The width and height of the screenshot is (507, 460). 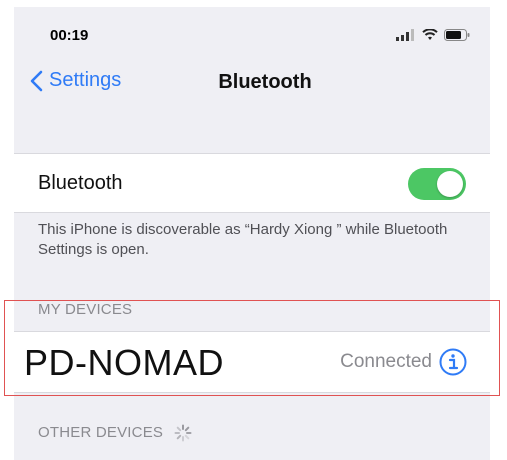 What do you see at coordinates (265, 82) in the screenshot?
I see `page-title: Bluetooth` at bounding box center [265, 82].